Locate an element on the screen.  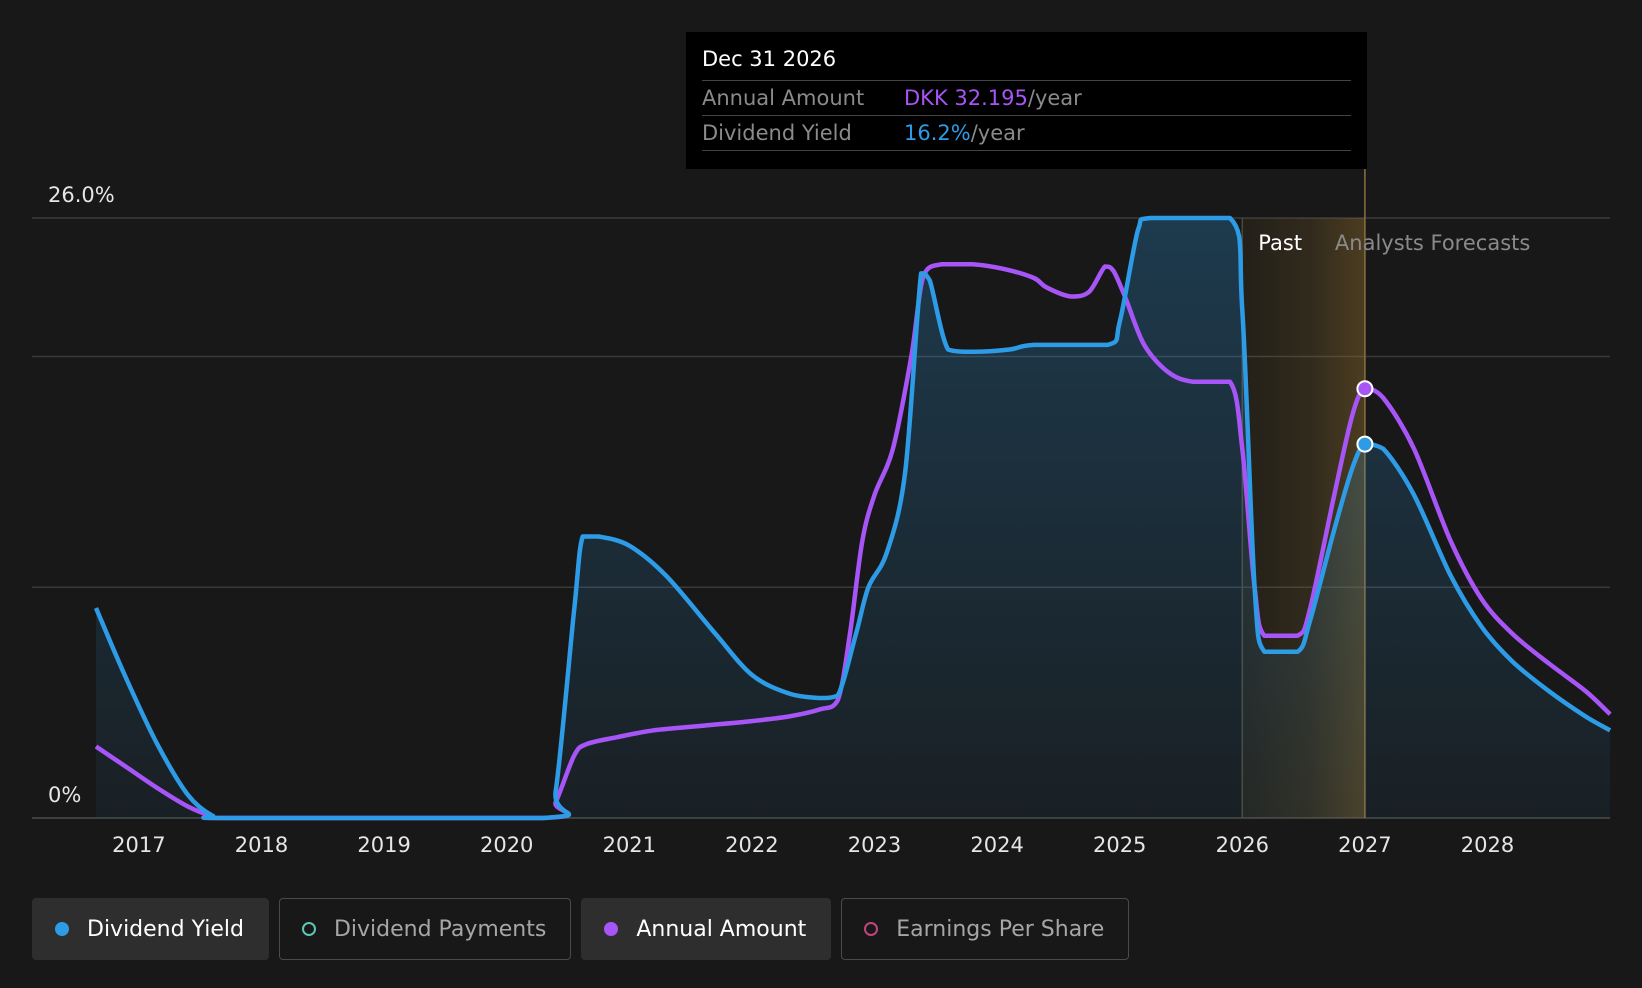
legend-earnings-per-share: Earnings Per Share is located at coordinates (985, 929).